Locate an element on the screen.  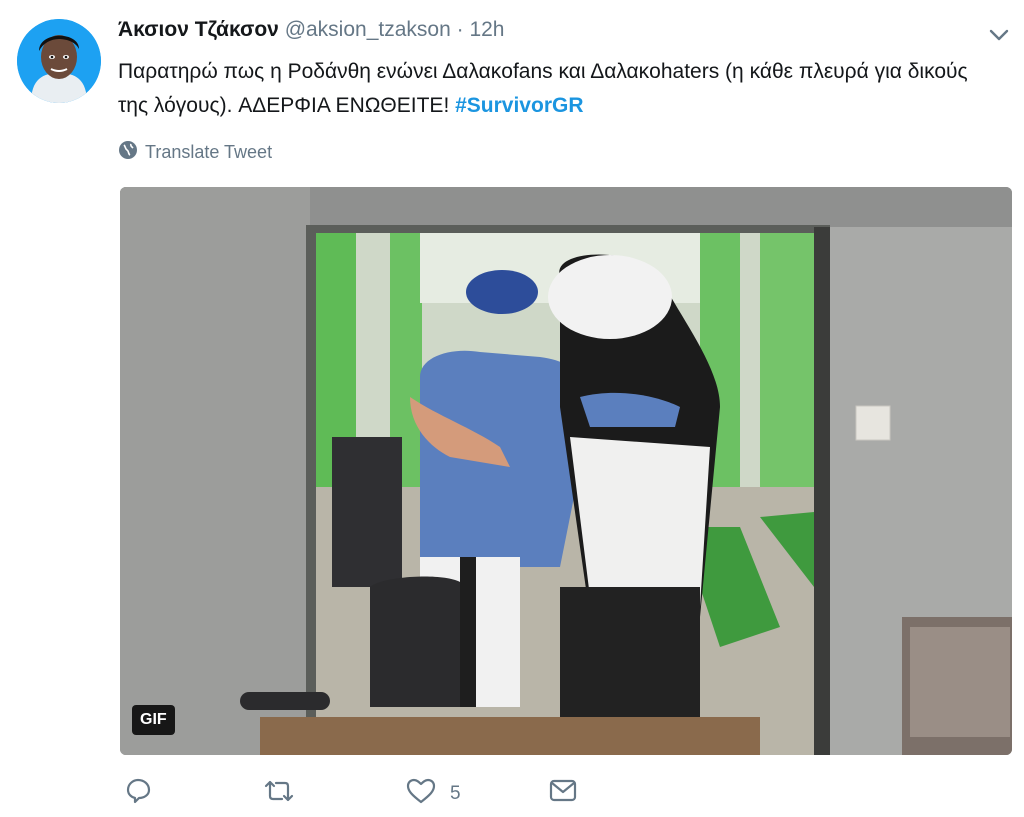
tweet-header: Άκσιον Τζάκσον @aksion_tzakson · 12h is located at coordinates (311, 30).